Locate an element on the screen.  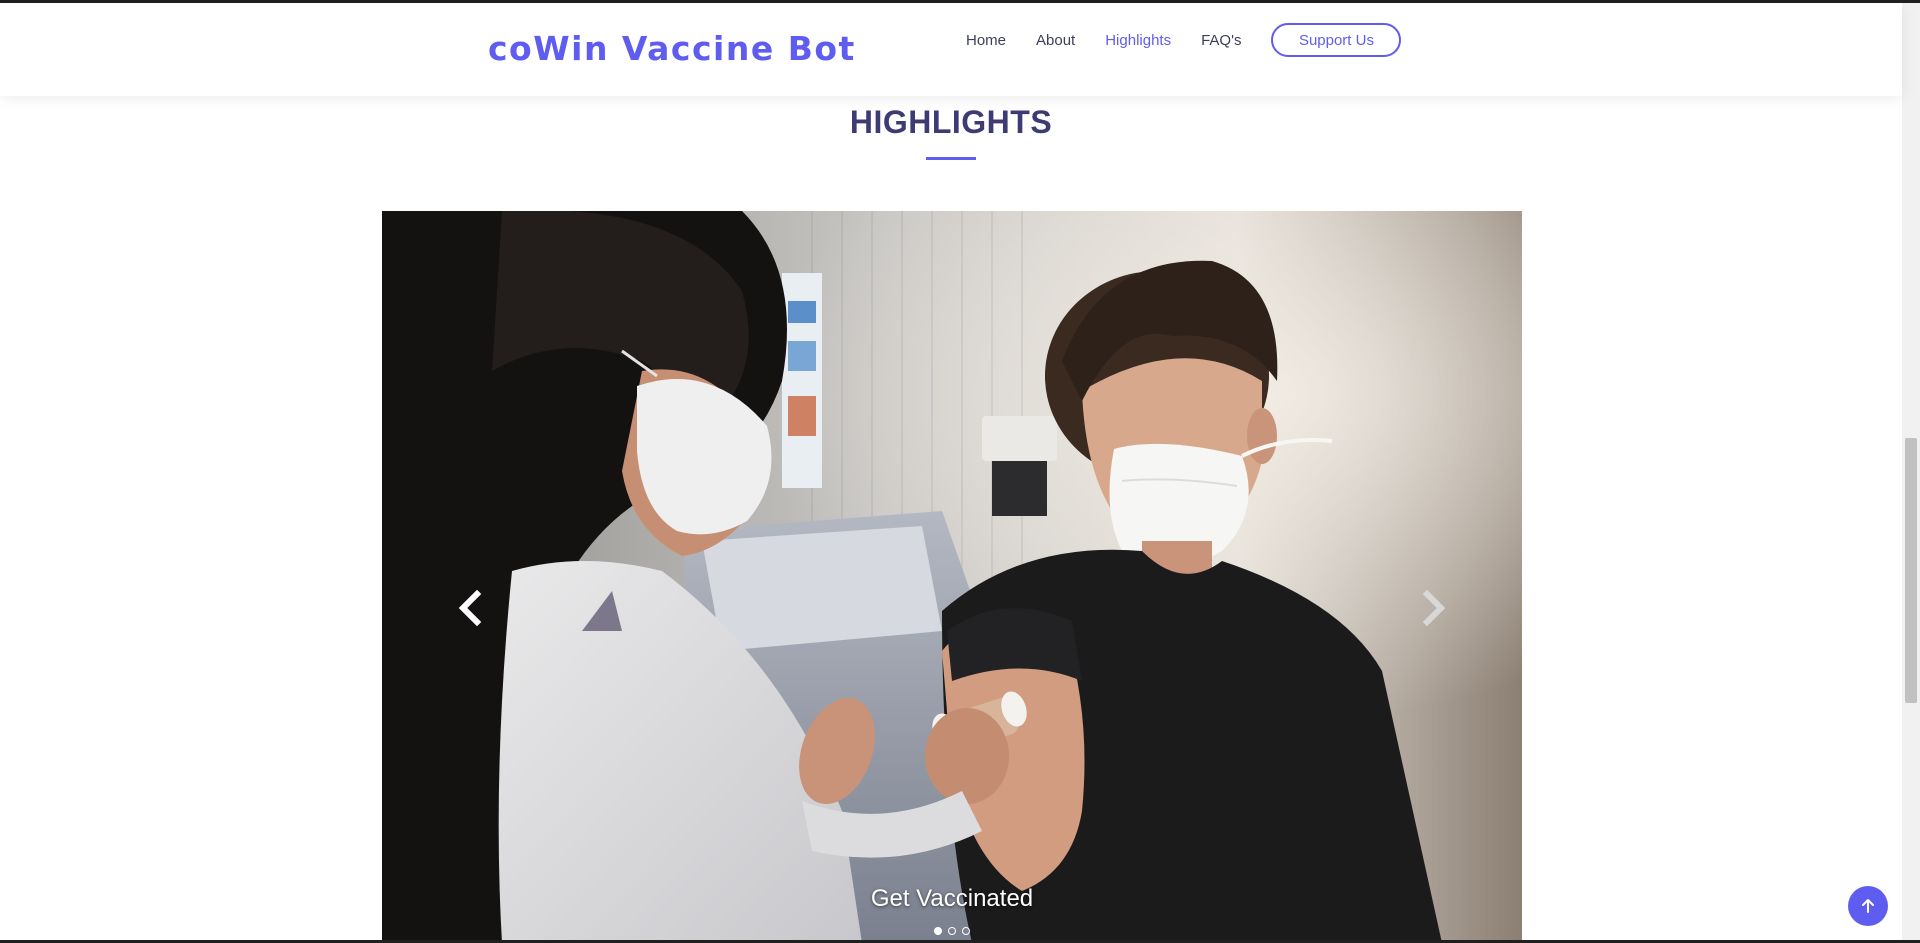
nav-faqs: FAQ's is located at coordinates (1221, 40).